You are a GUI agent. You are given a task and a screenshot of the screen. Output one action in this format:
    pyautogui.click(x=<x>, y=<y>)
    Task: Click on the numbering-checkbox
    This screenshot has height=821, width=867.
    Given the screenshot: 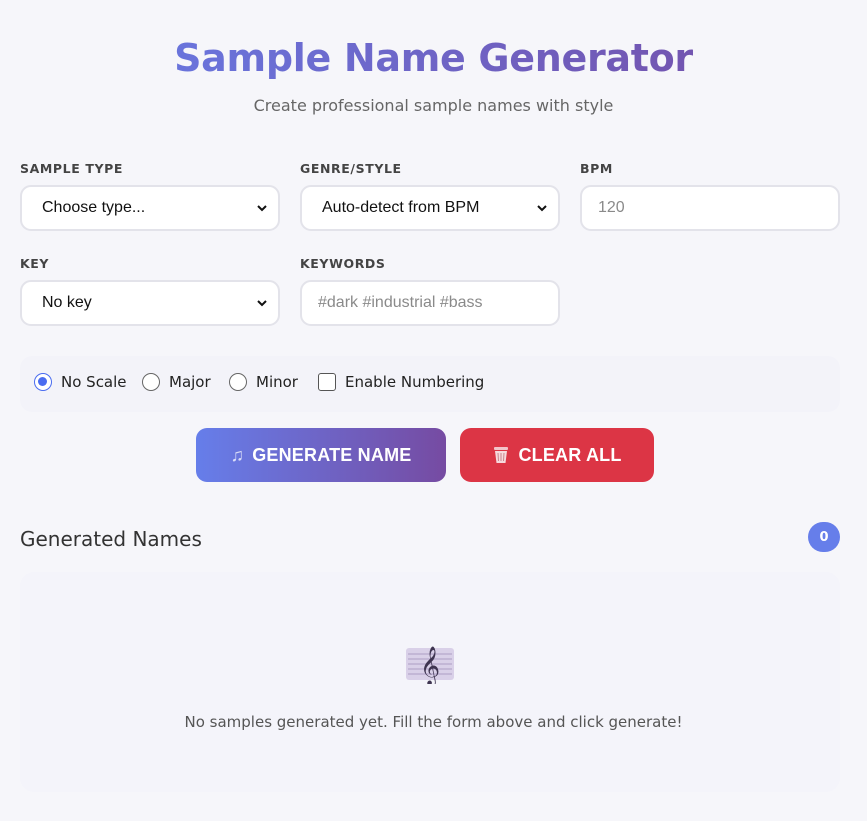 What is the action you would take?
    pyautogui.click(x=327, y=382)
    